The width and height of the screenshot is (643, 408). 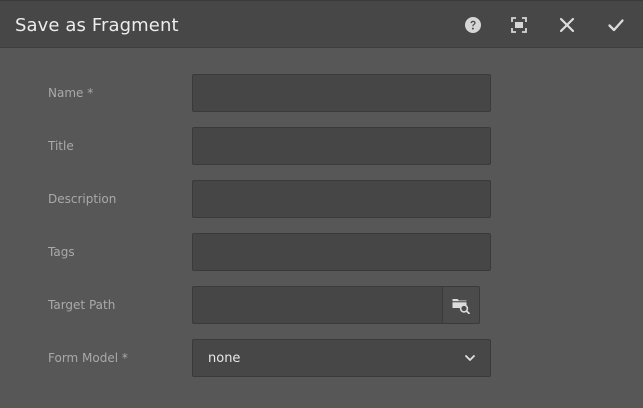 What do you see at coordinates (317, 305) in the screenshot?
I see `target-path-input` at bounding box center [317, 305].